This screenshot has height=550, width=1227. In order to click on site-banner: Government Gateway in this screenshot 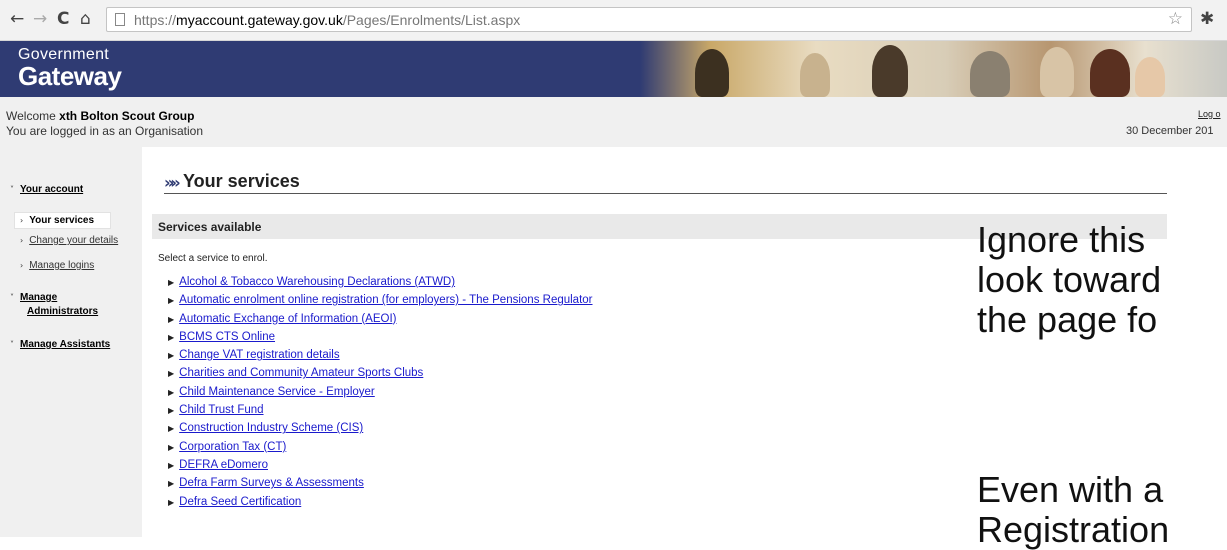, I will do `click(613, 69)`.